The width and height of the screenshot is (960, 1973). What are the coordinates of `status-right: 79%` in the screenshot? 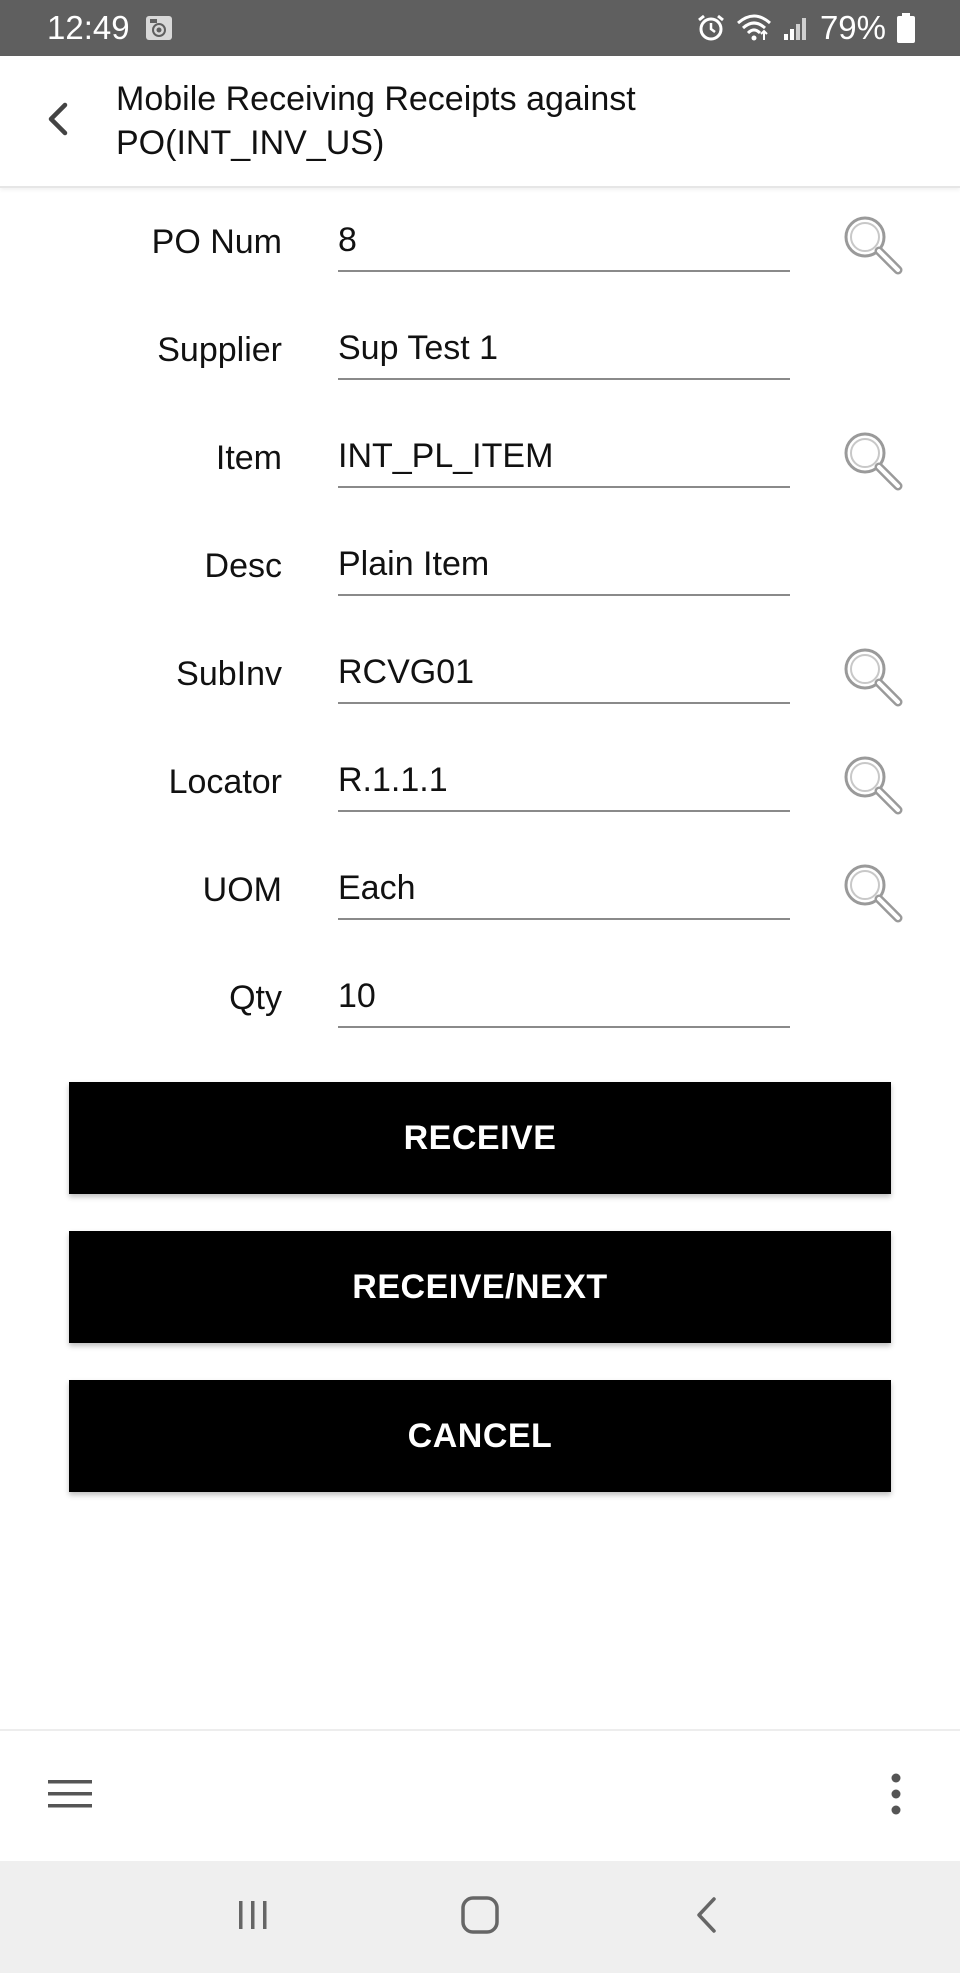 It's located at (806, 28).